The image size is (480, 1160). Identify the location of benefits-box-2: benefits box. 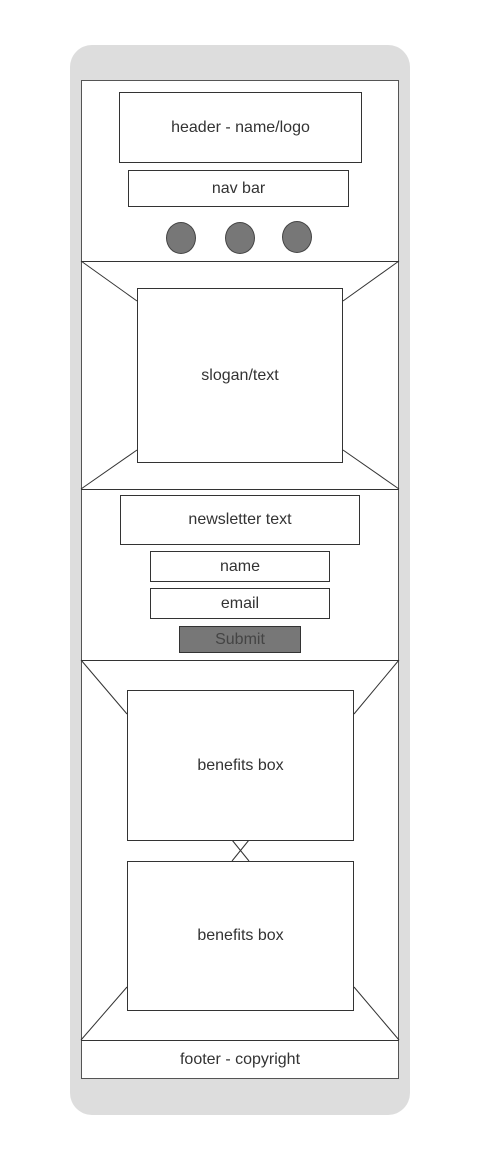
(240, 936).